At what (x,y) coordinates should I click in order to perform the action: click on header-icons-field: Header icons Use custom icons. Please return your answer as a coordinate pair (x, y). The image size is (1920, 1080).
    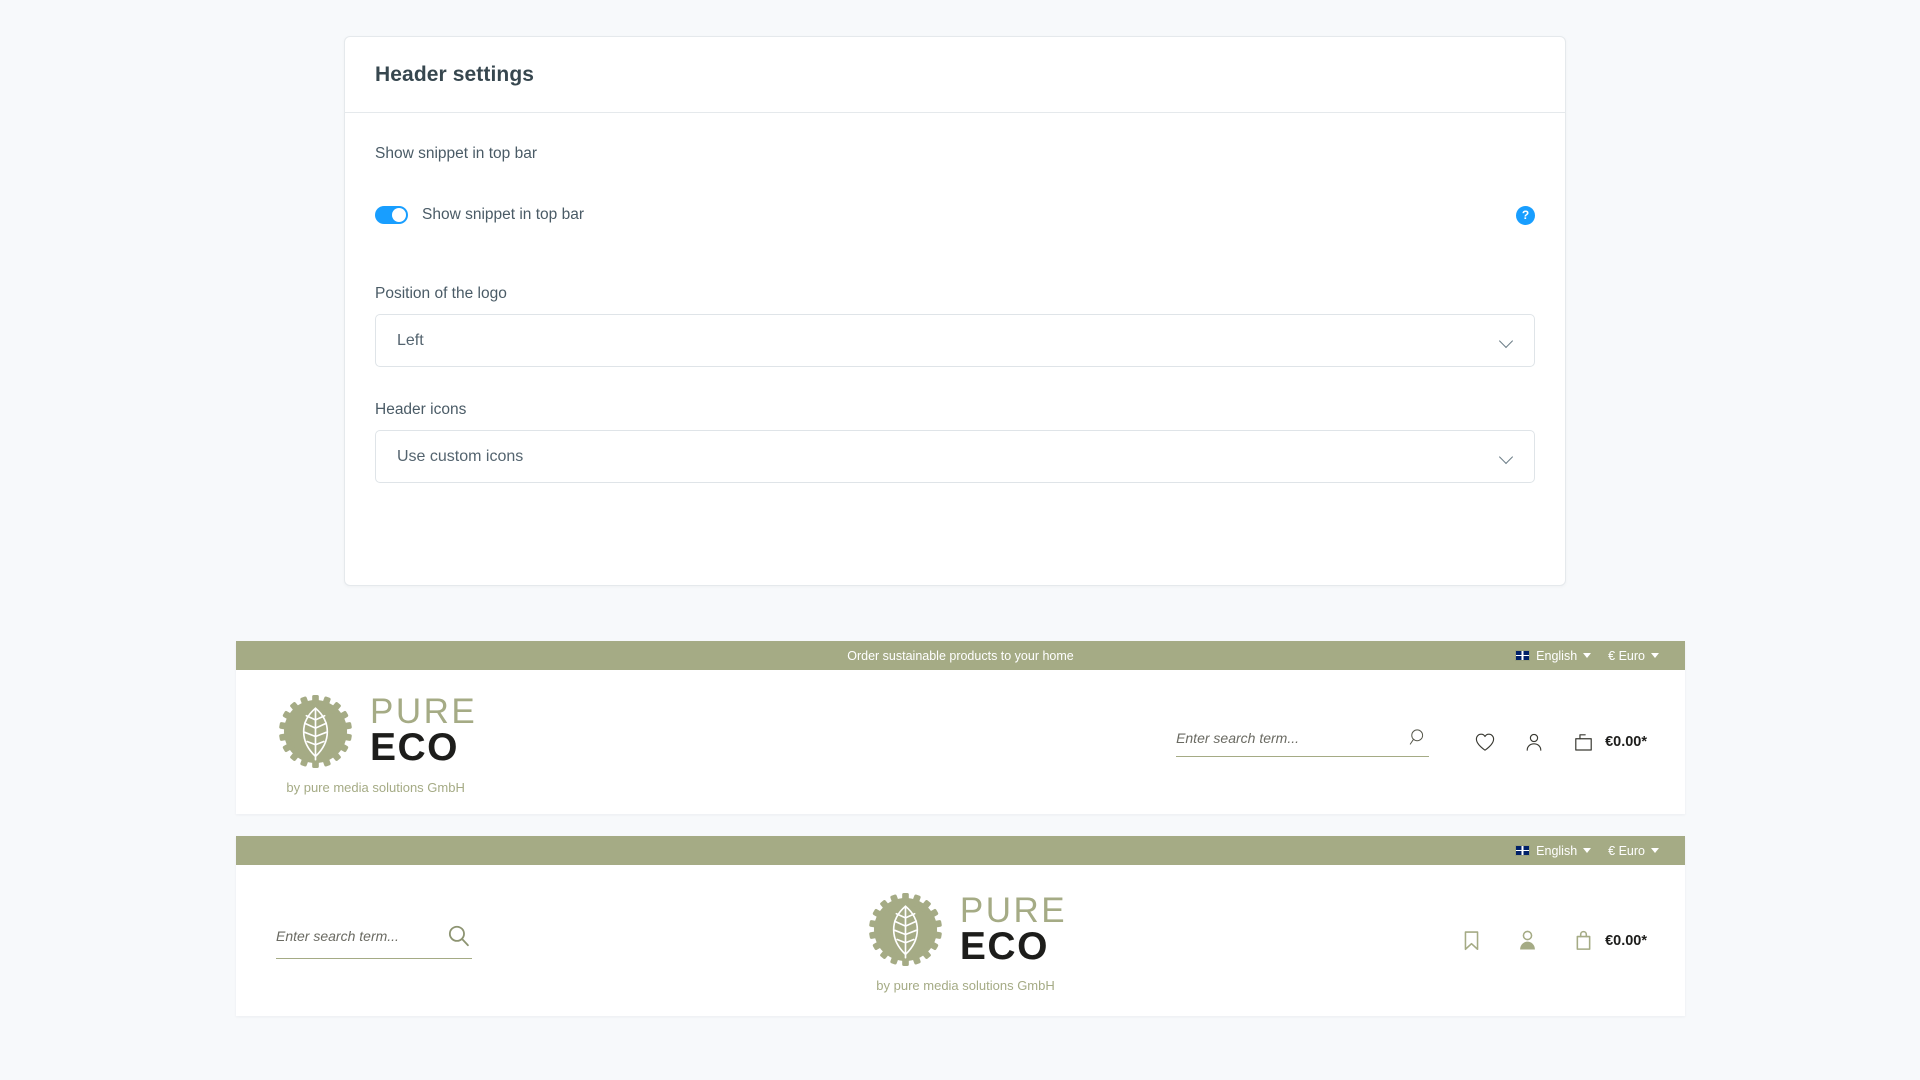
    Looking at the image, I should click on (955, 442).